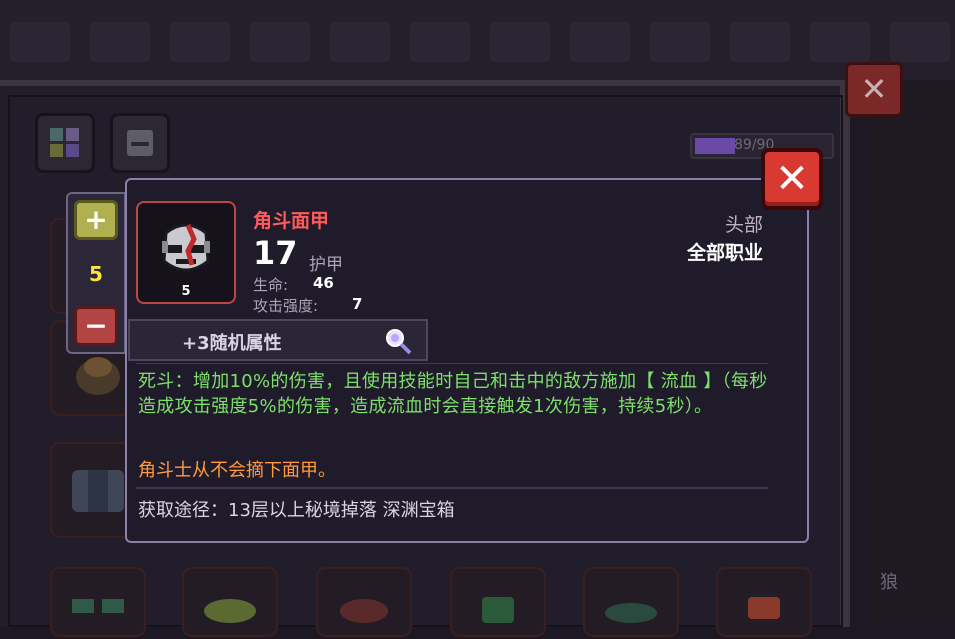 This screenshot has width=955, height=639. I want to click on close-button: ✕, so click(792, 179).